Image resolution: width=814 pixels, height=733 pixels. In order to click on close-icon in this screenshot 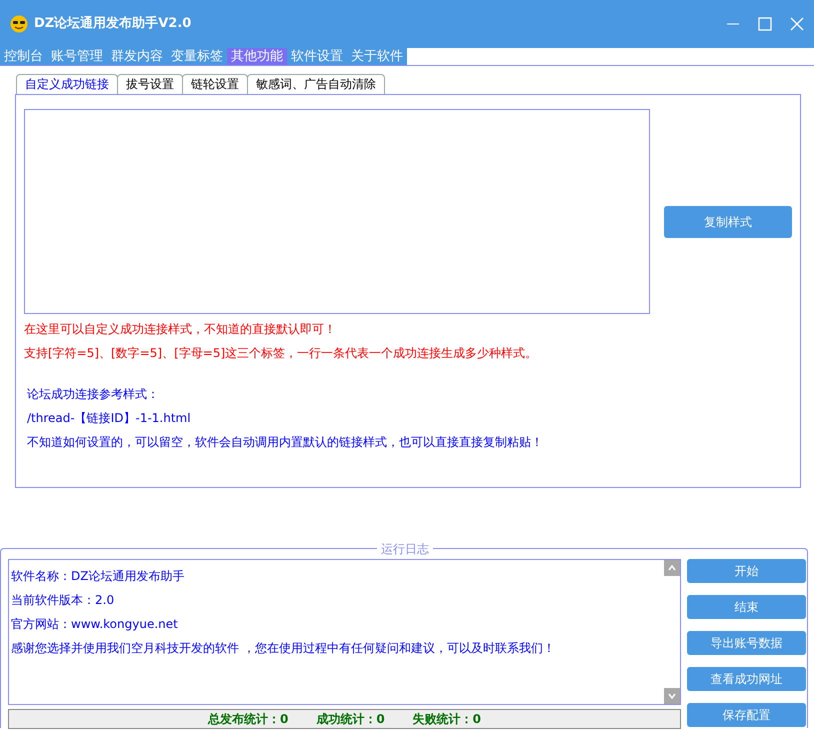, I will do `click(797, 24)`.